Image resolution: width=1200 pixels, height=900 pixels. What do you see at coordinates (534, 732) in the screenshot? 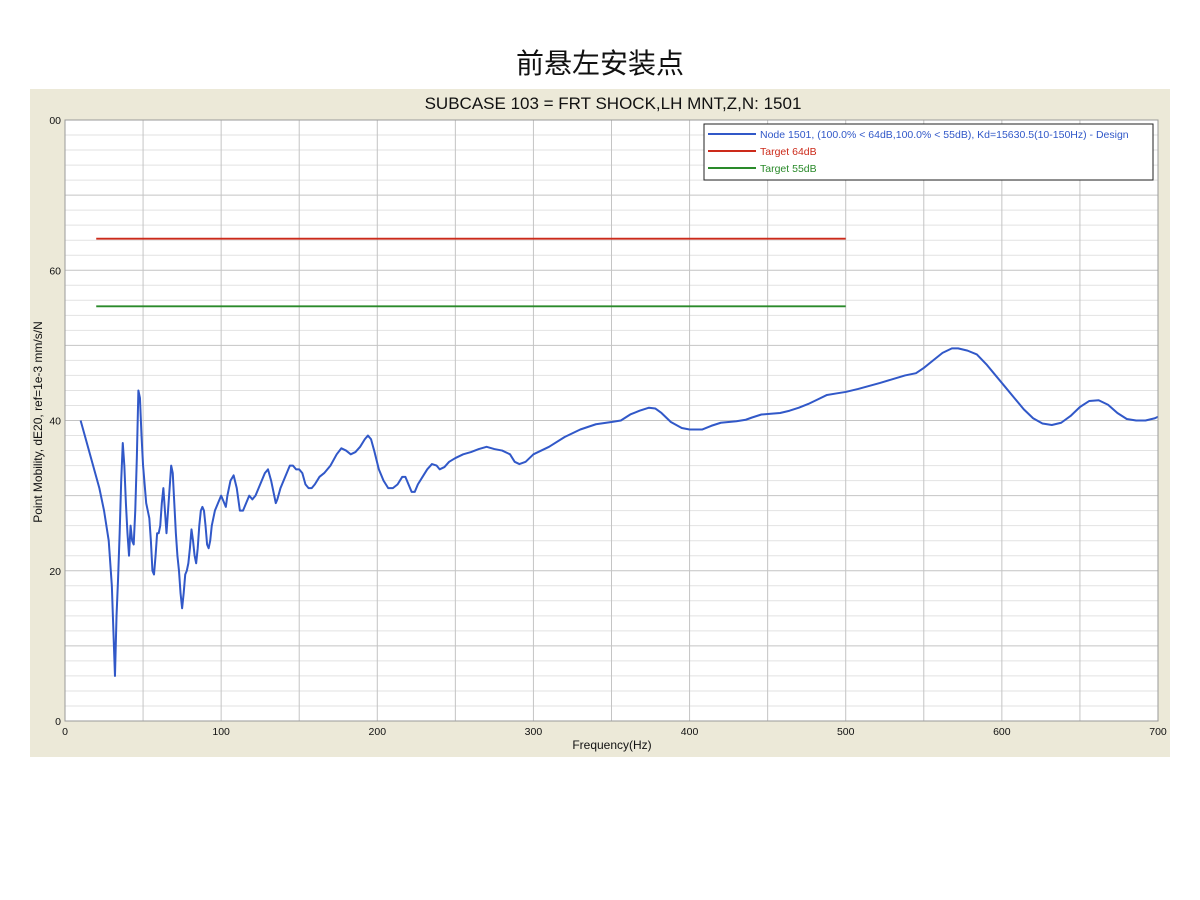
I see `x-tick-label: 300` at bounding box center [534, 732].